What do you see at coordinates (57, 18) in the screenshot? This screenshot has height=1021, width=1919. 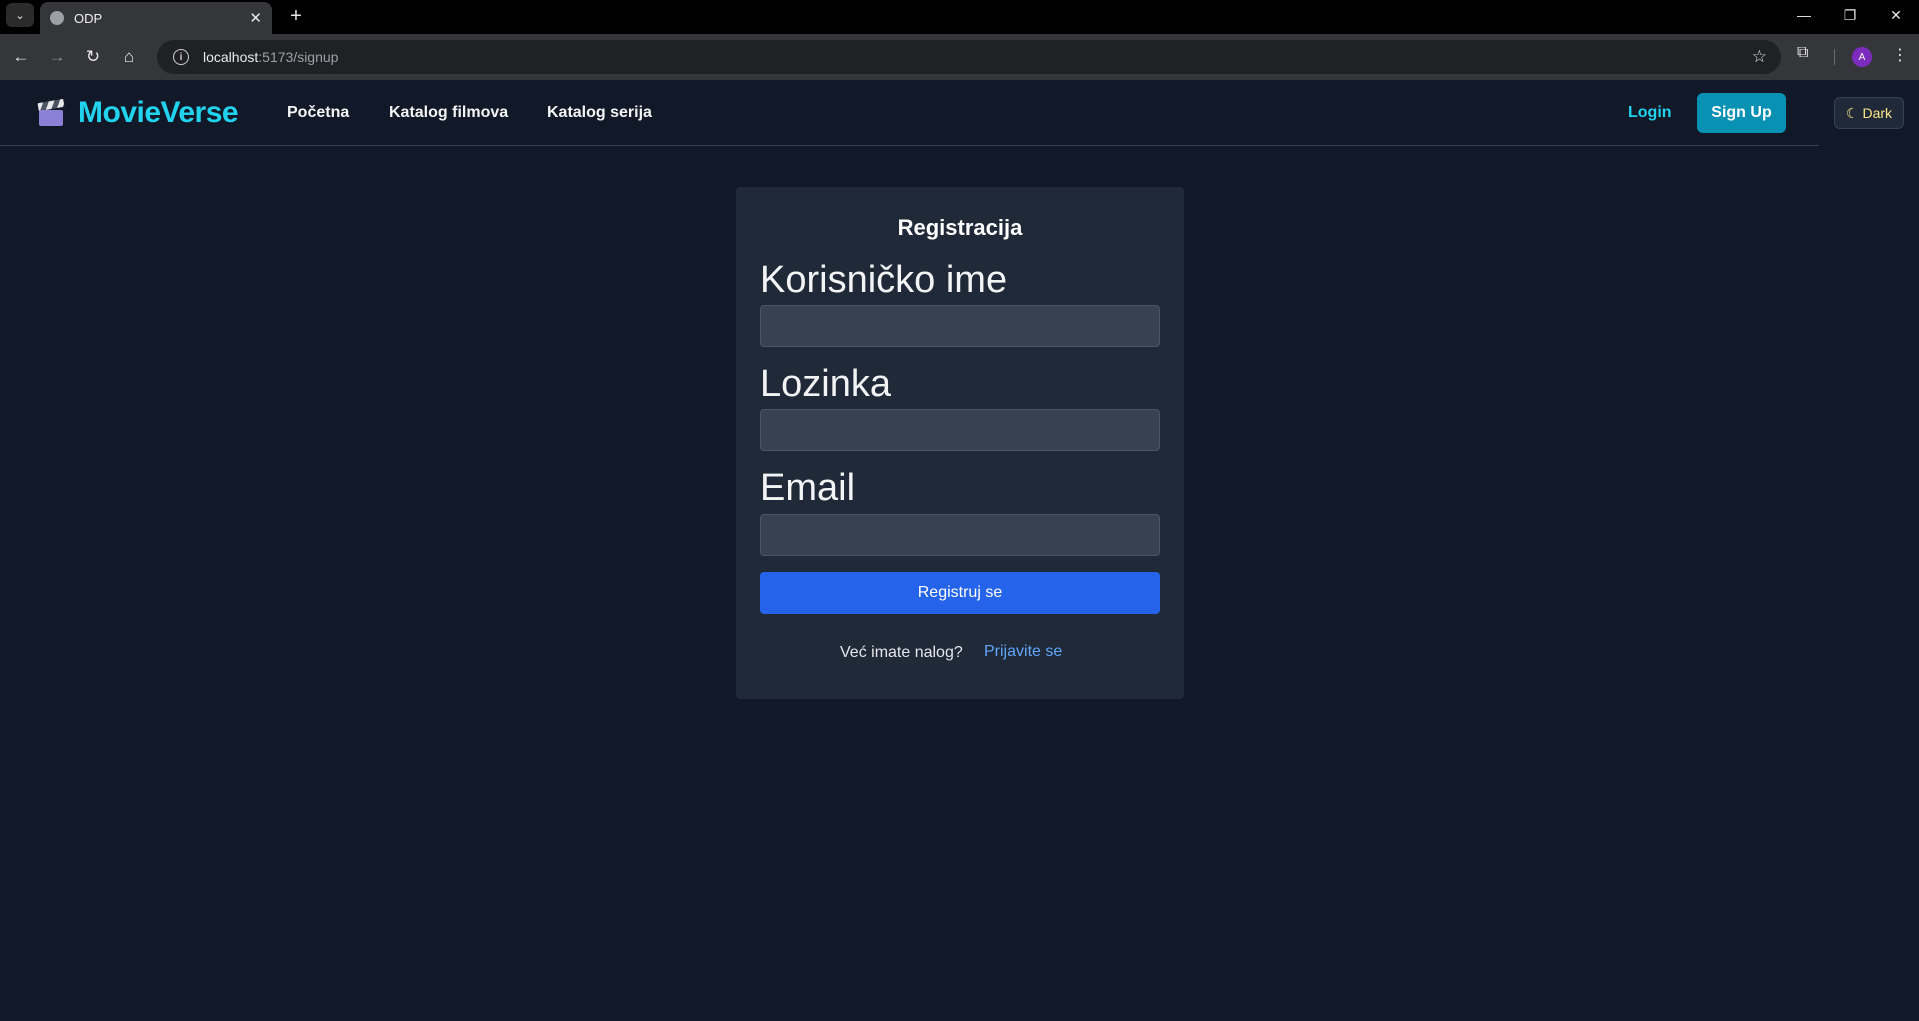 I see `globe-icon` at bounding box center [57, 18].